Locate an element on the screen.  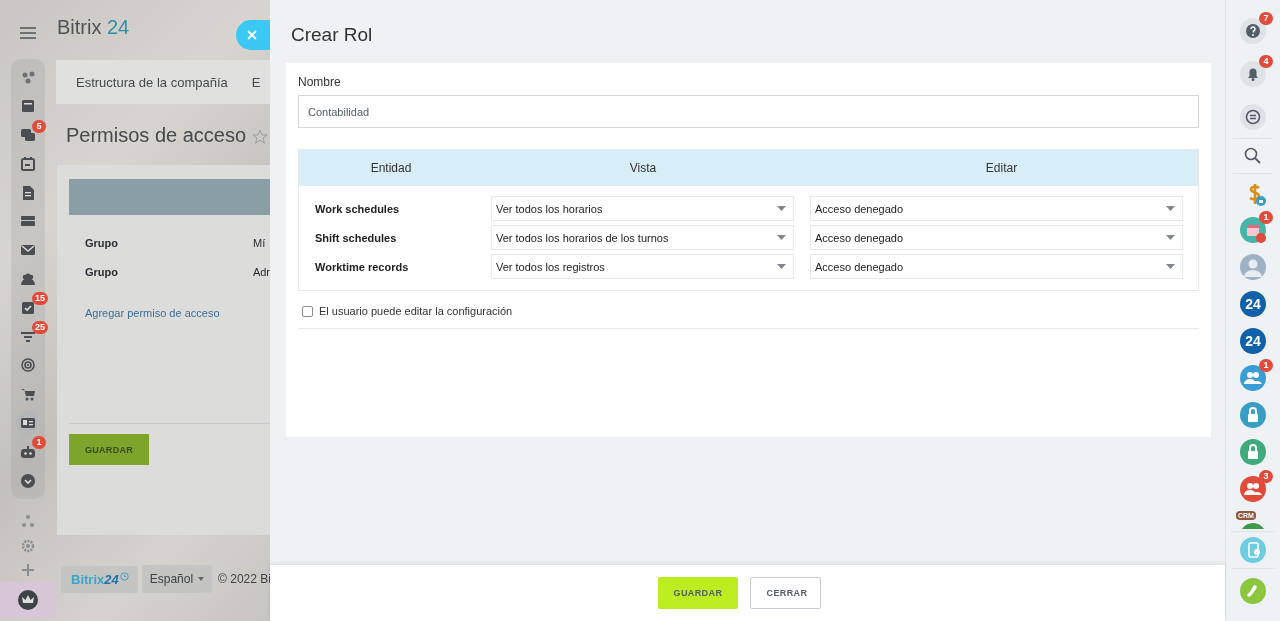
name-field: Contabilidad is located at coordinates (748, 111).